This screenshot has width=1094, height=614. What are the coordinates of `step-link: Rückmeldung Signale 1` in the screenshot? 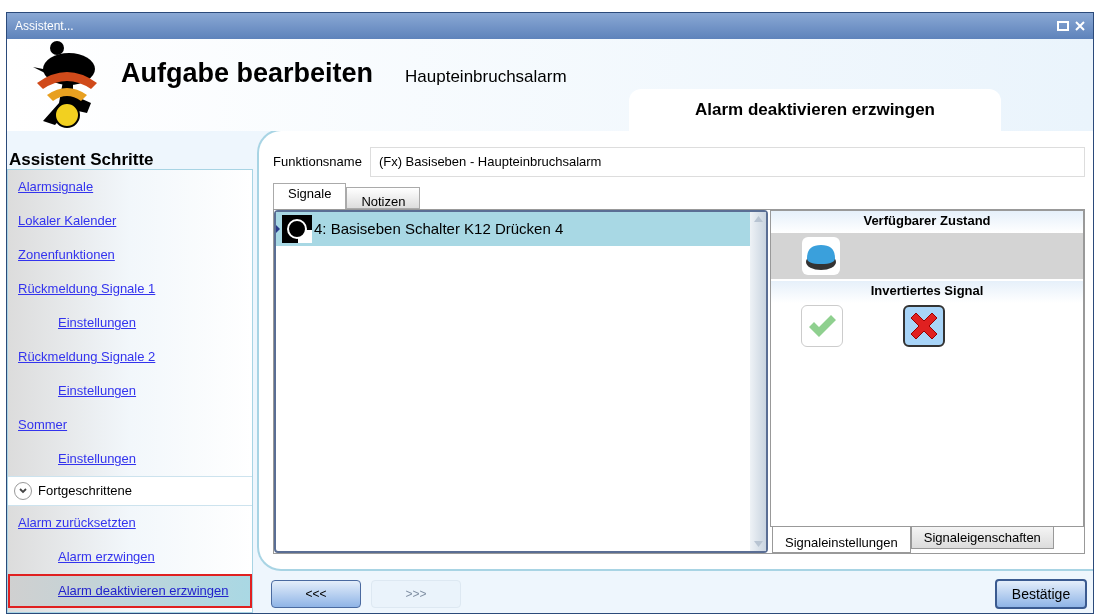 It's located at (87, 289).